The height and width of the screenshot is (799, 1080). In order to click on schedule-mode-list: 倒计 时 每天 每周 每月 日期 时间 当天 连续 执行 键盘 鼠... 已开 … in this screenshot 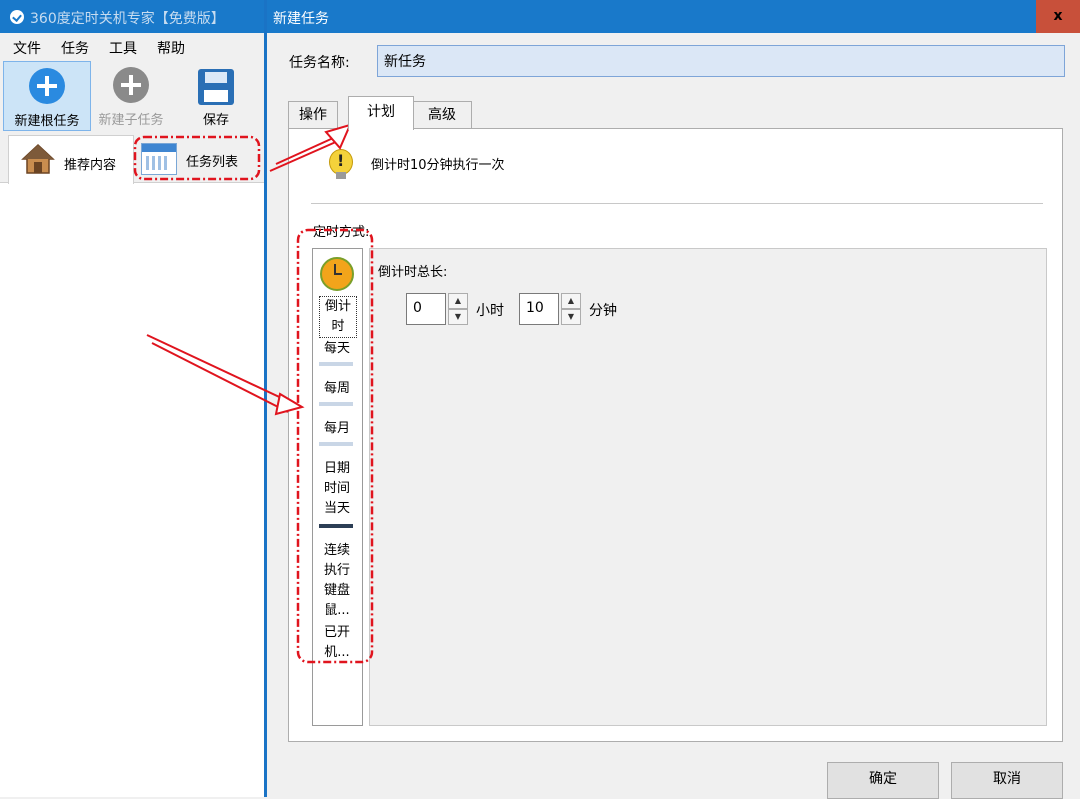, I will do `click(337, 487)`.